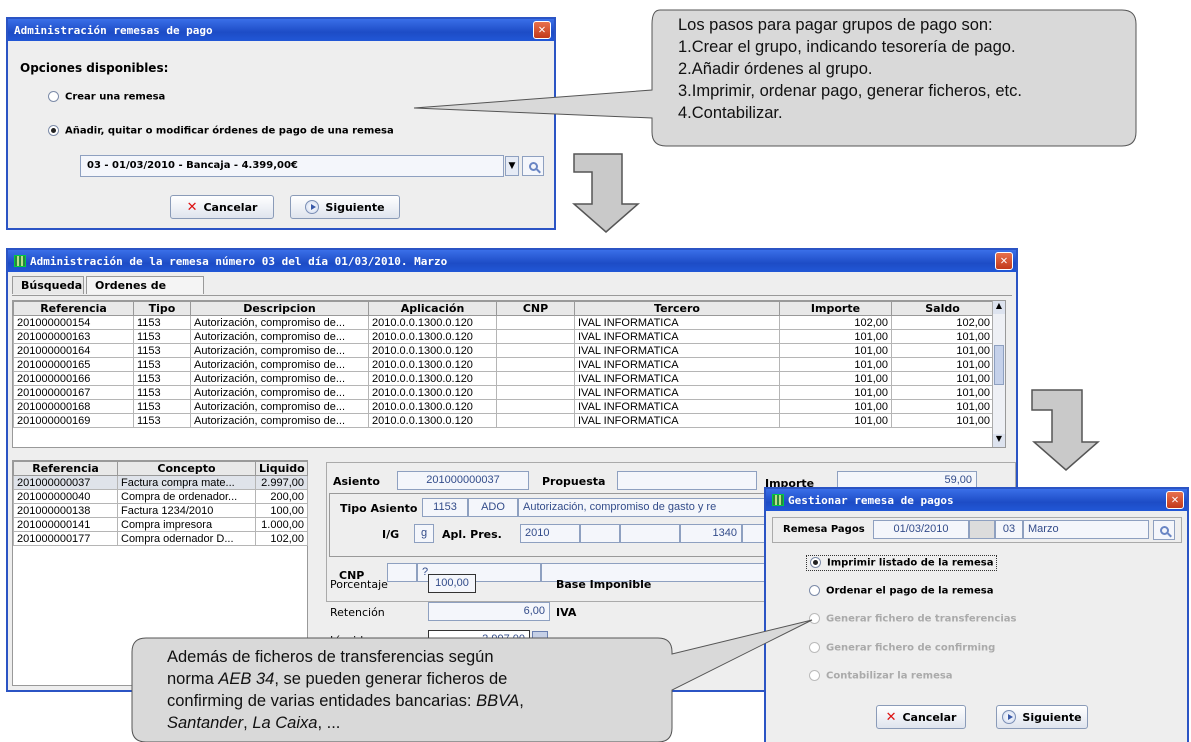 This screenshot has width=1191, height=742. I want to click on col-header: Liquido, so click(281, 468).